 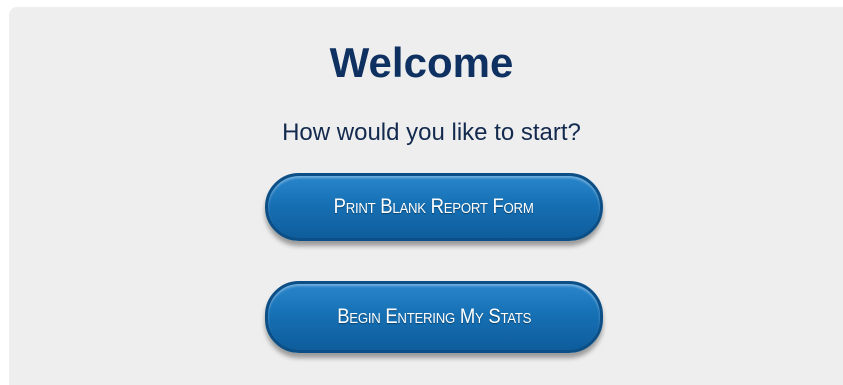 I want to click on print-blank-report-form-label: Print Blank Report Form, so click(x=434, y=206).